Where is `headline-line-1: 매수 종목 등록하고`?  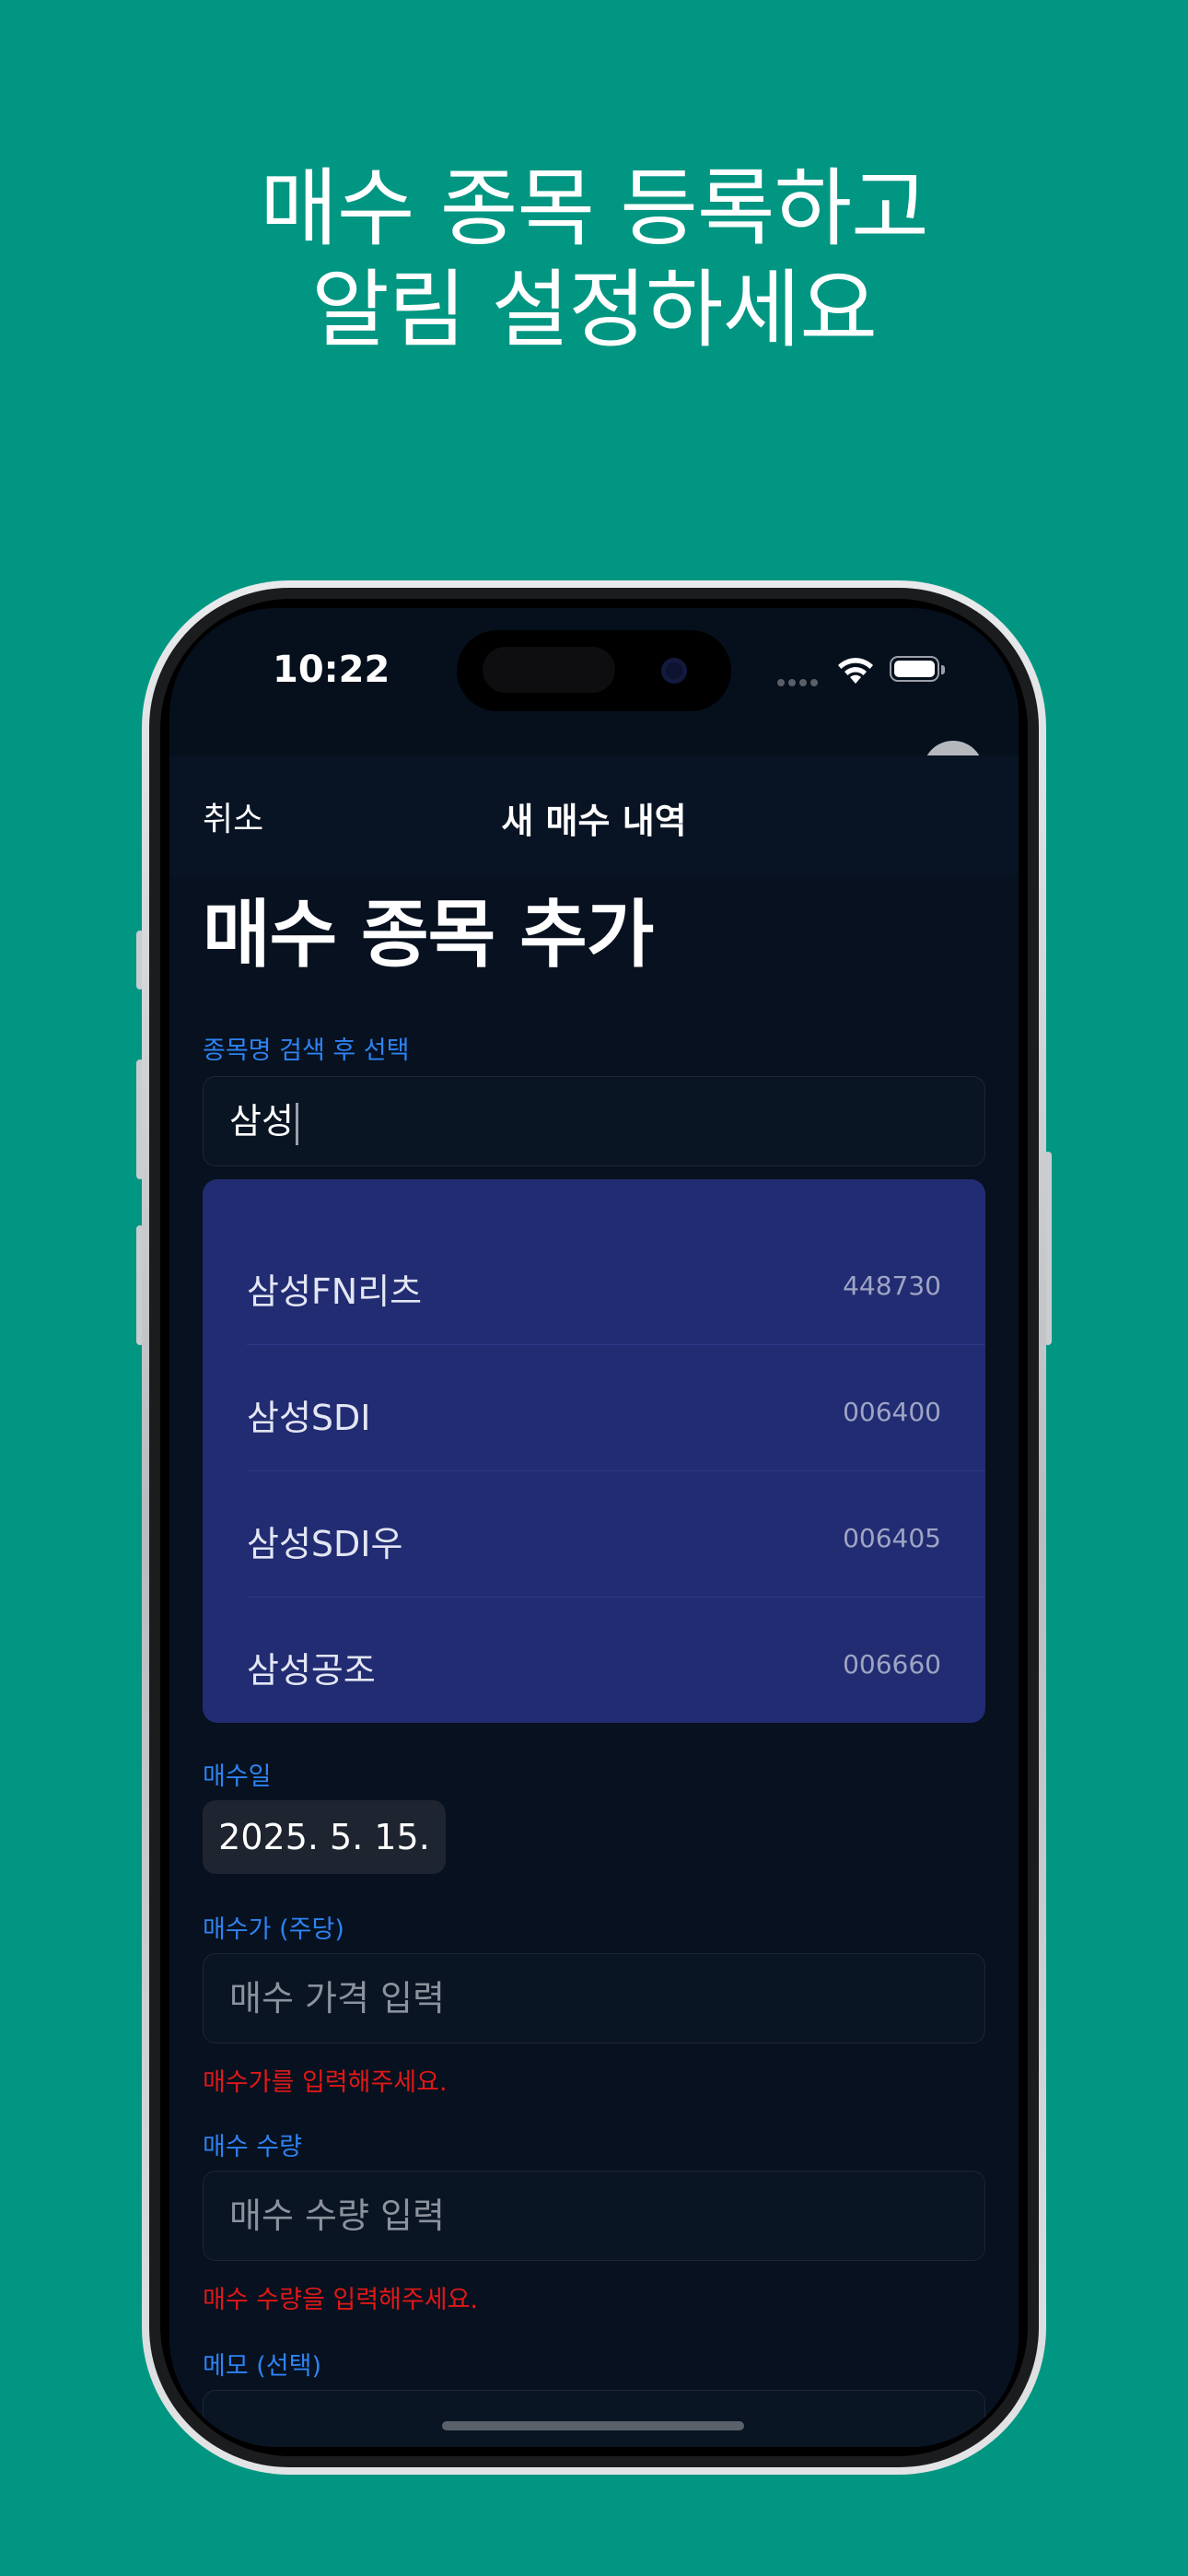
headline-line-1: 매수 종목 등록하고 is located at coordinates (594, 208).